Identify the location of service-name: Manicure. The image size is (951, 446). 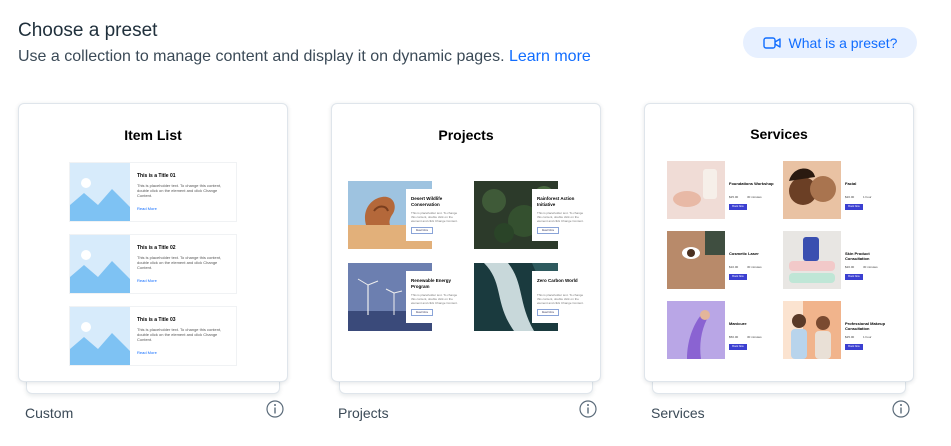
(738, 323).